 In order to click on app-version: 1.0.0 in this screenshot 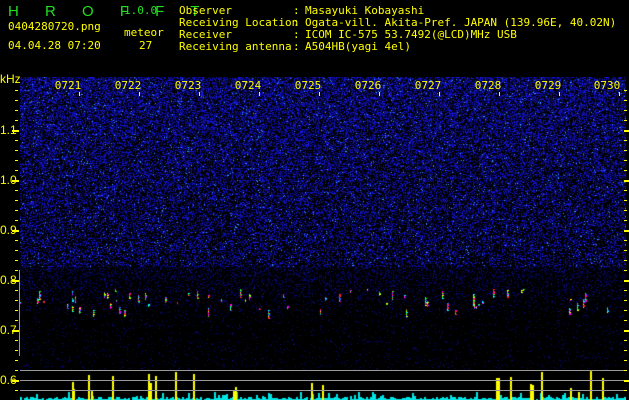, I will do `click(141, 10)`.